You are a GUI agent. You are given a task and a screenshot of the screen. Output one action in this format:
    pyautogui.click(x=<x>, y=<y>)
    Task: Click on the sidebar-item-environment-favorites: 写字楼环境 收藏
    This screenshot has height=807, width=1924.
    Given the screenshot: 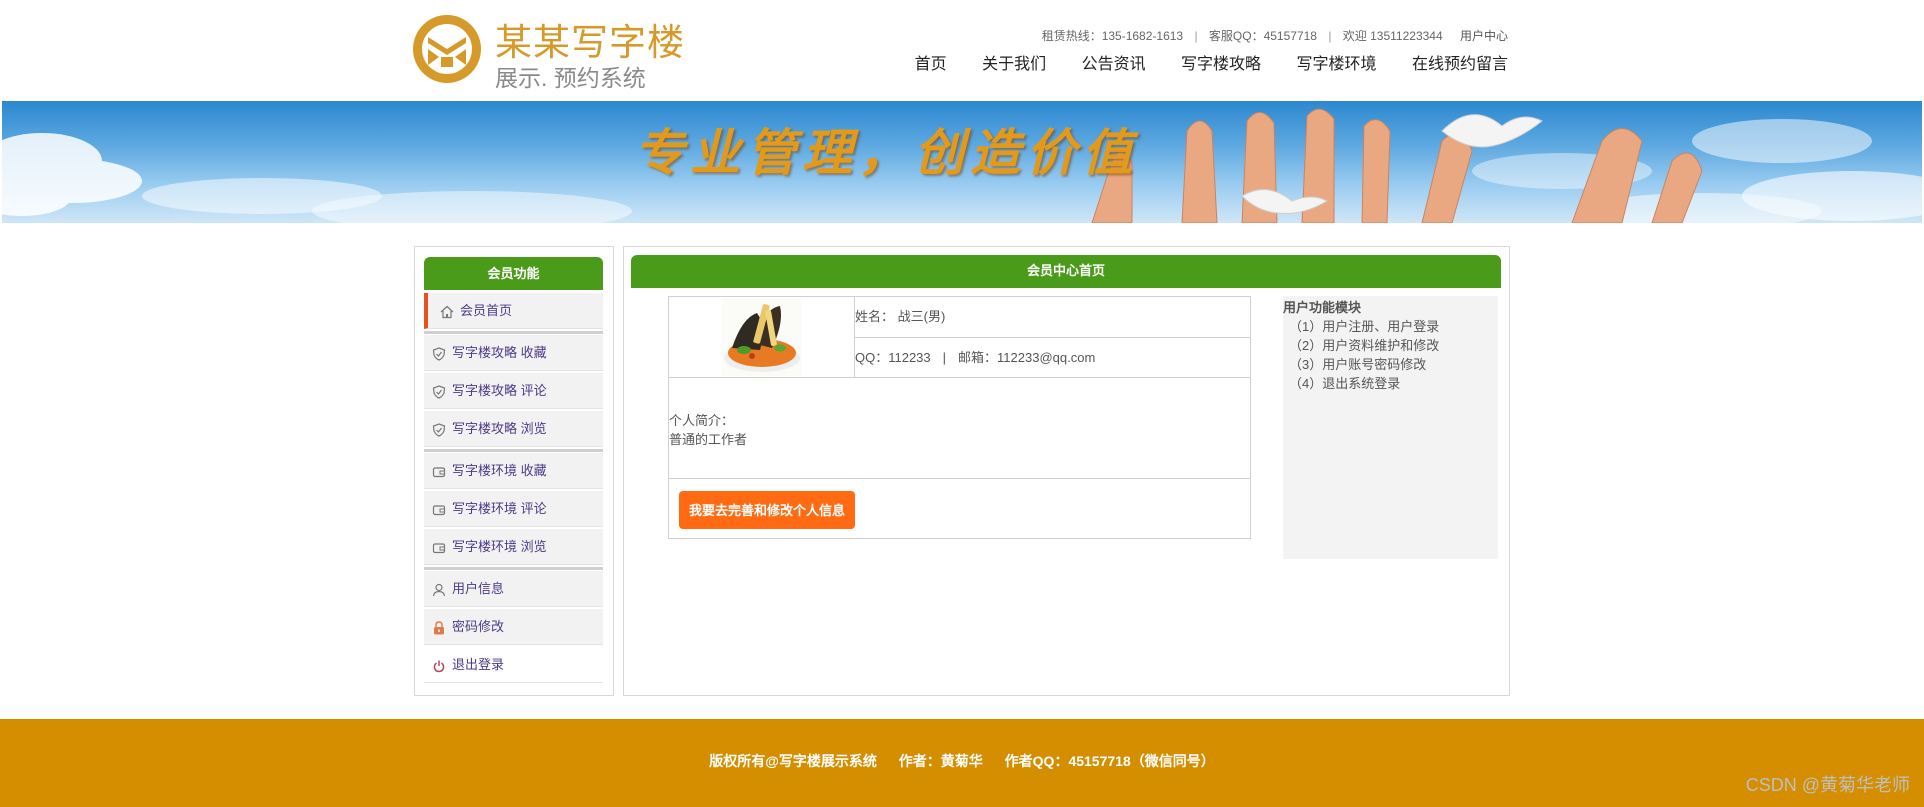 What is the action you would take?
    pyautogui.click(x=513, y=471)
    